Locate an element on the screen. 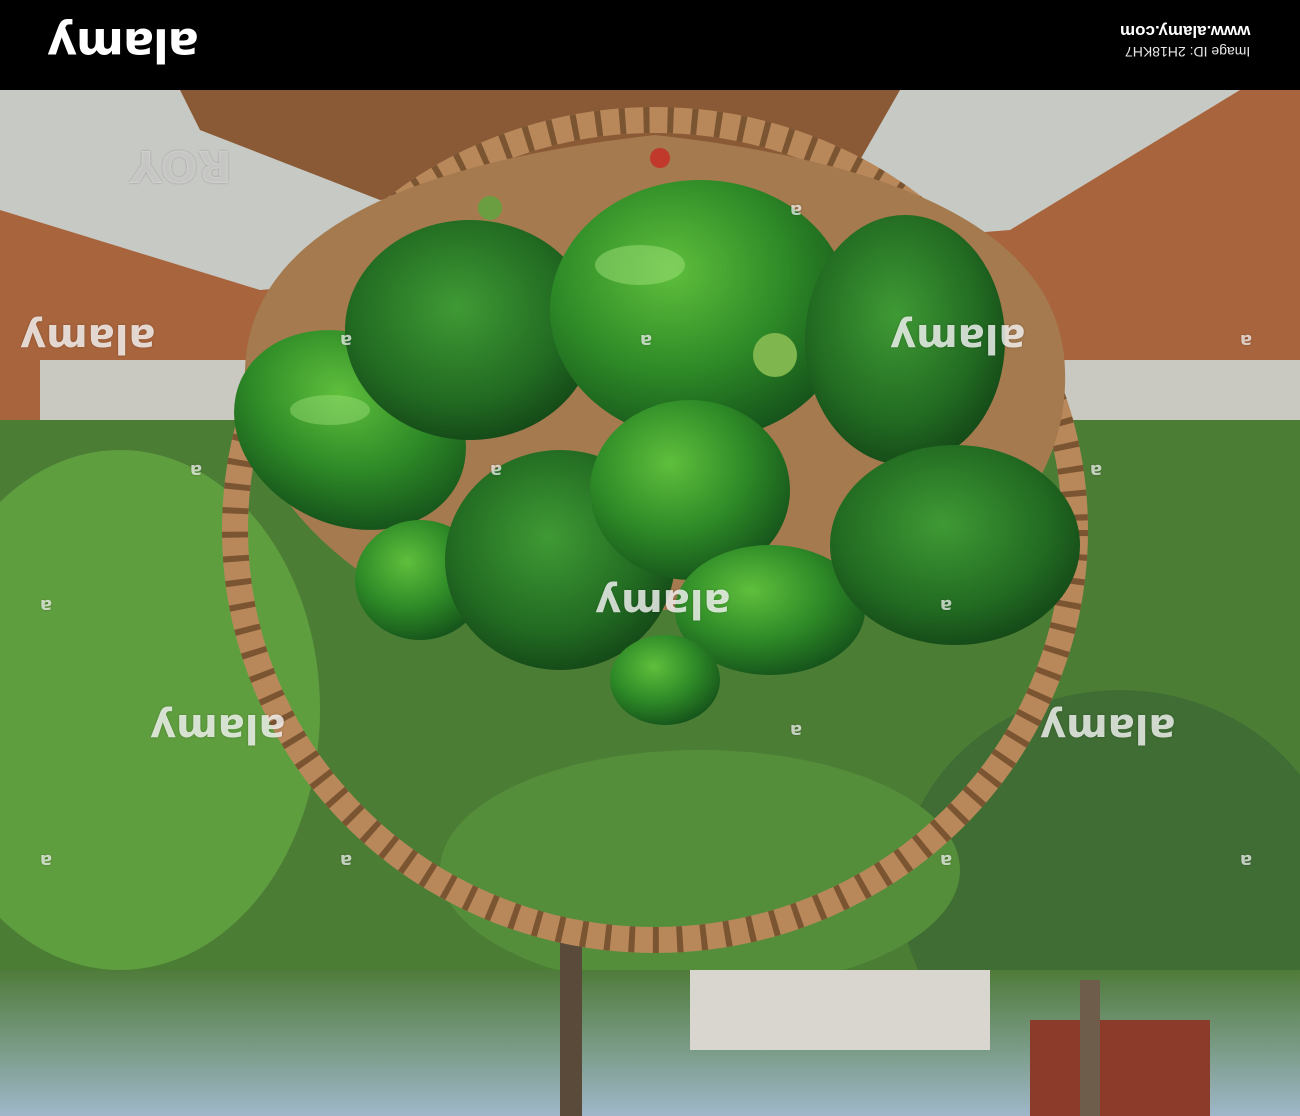 Image resolution: width=1300 pixels, height=1116 pixels. logo-text: alamy is located at coordinates (123, 45).